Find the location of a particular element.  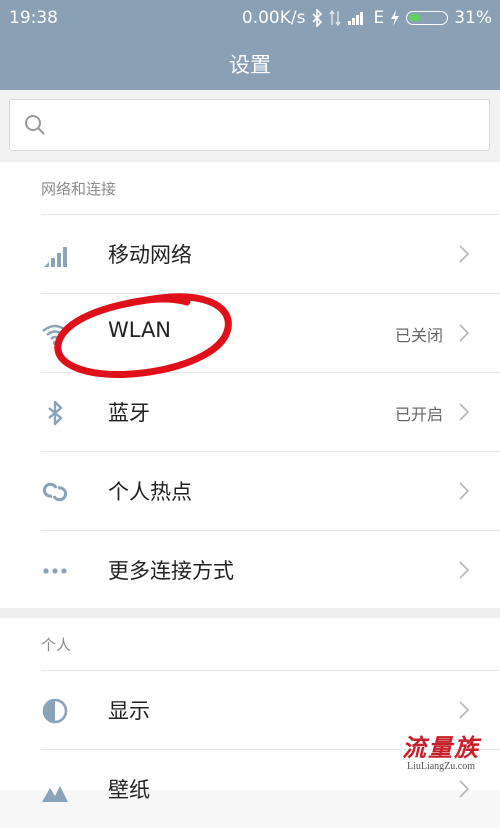

cellular-signal-icon is located at coordinates (55, 255).